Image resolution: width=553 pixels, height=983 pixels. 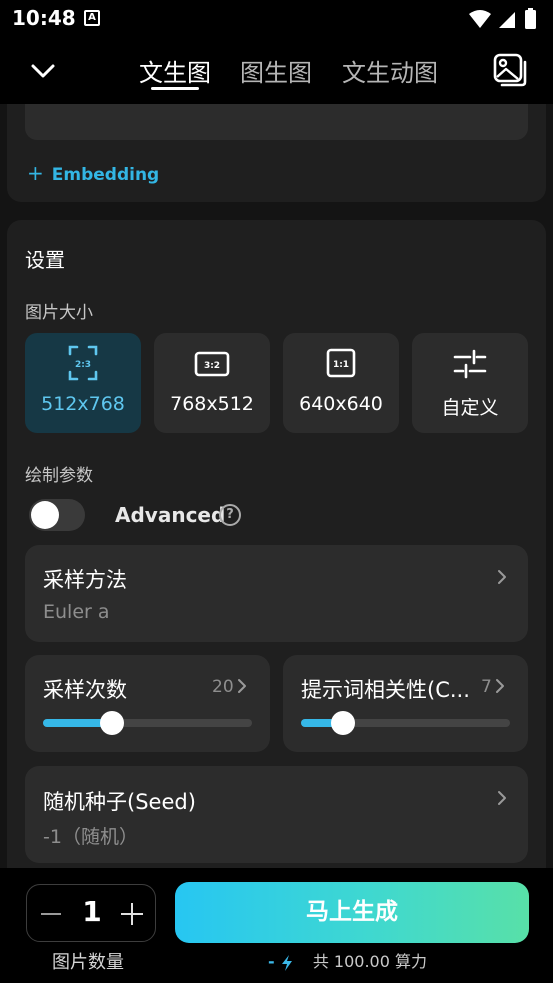 What do you see at coordinates (83, 404) in the screenshot?
I see `size-option-label: 512x768` at bounding box center [83, 404].